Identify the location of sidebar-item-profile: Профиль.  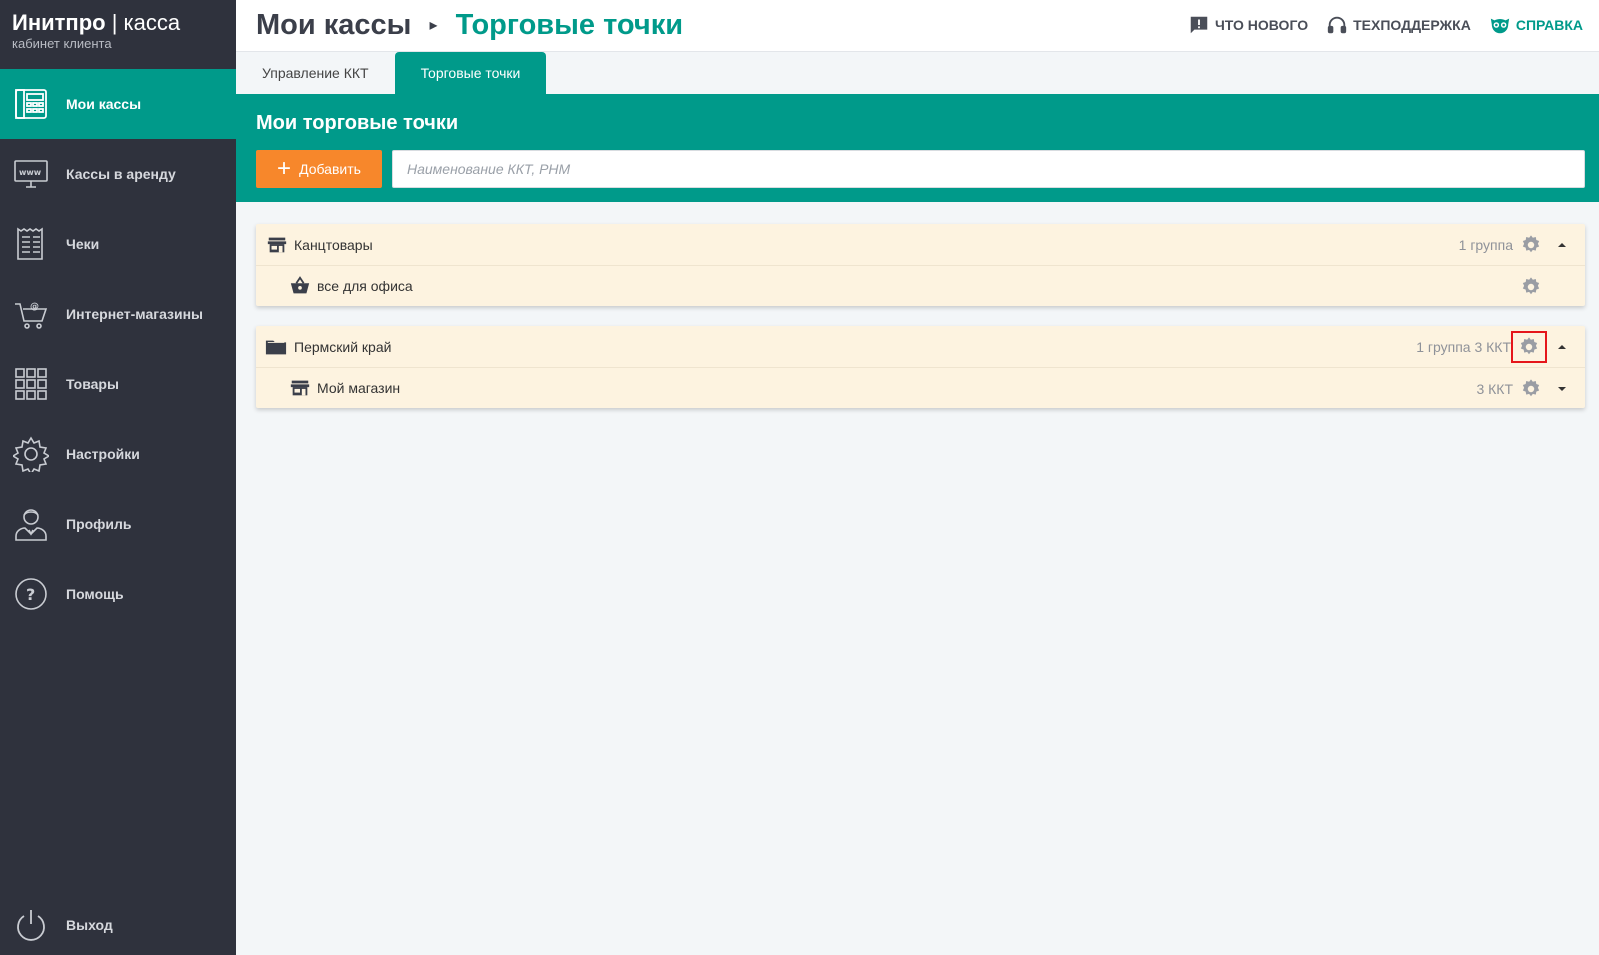
(118, 524).